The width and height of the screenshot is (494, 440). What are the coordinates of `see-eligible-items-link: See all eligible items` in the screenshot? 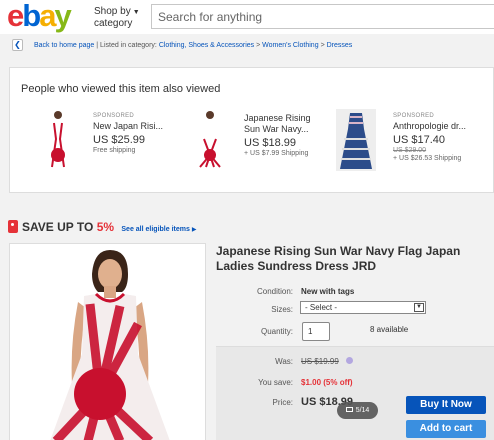 It's located at (155, 229).